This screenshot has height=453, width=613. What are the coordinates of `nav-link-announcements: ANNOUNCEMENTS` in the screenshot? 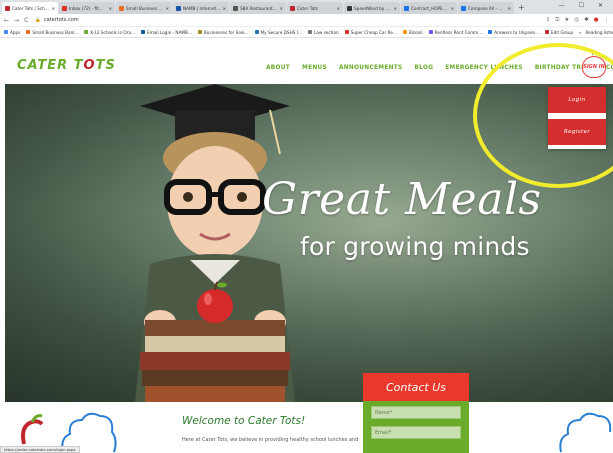 It's located at (371, 68).